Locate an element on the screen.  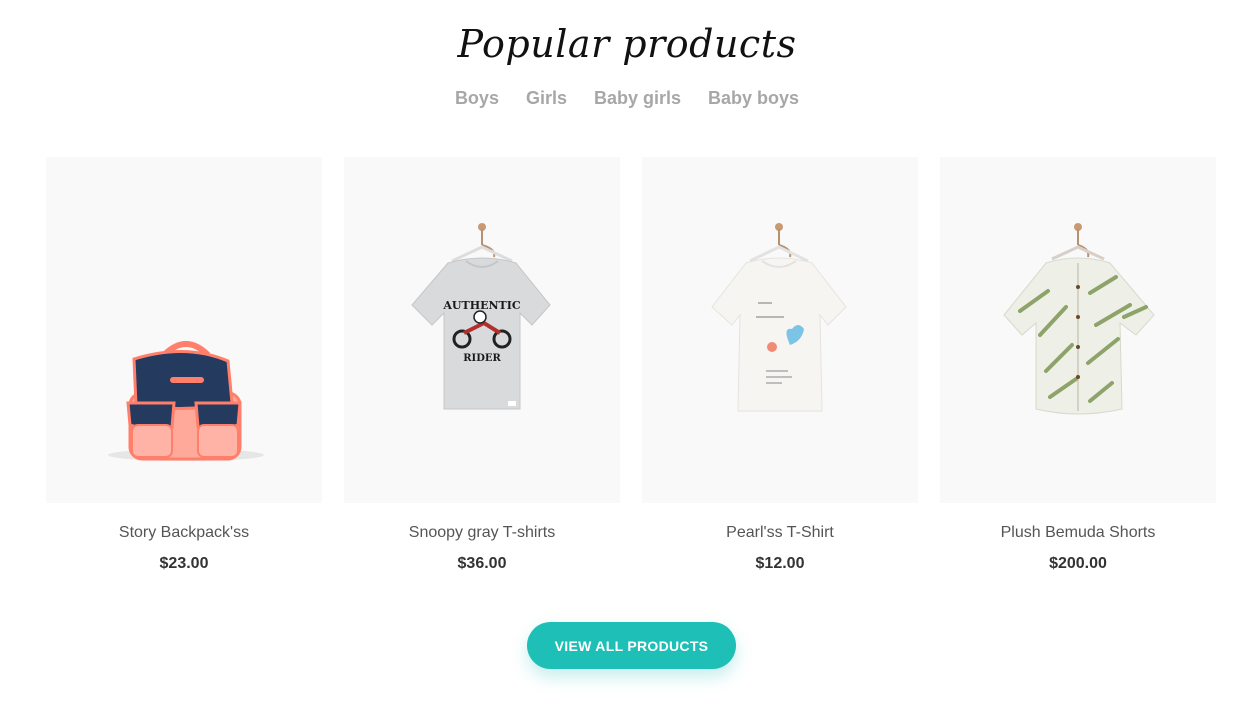
product-image-gray-tshirt: AUTHENTIC RIDER is located at coordinates (482, 330).